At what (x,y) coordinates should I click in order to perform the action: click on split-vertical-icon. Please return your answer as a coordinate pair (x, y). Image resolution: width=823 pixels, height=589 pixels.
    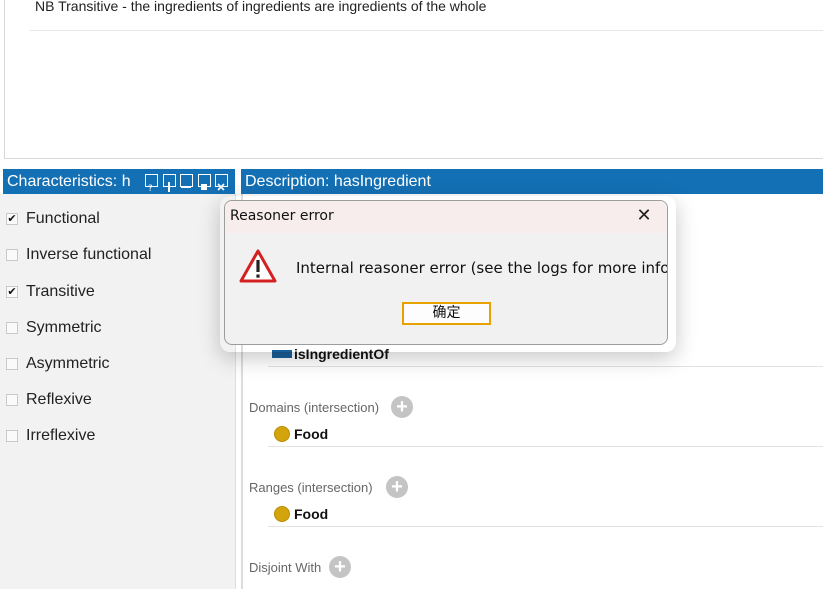
    Looking at the image, I should click on (169, 183).